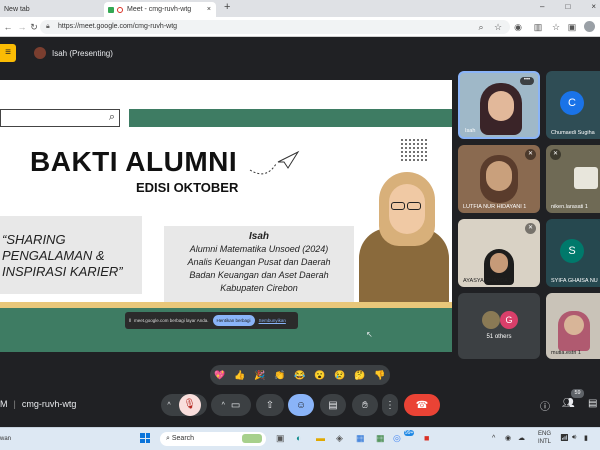  What do you see at coordinates (275, 27) in the screenshot?
I see `address-bar: 🔒︎ https://meet.google.com/cmg-ruvh-wtg` at bounding box center [275, 27].